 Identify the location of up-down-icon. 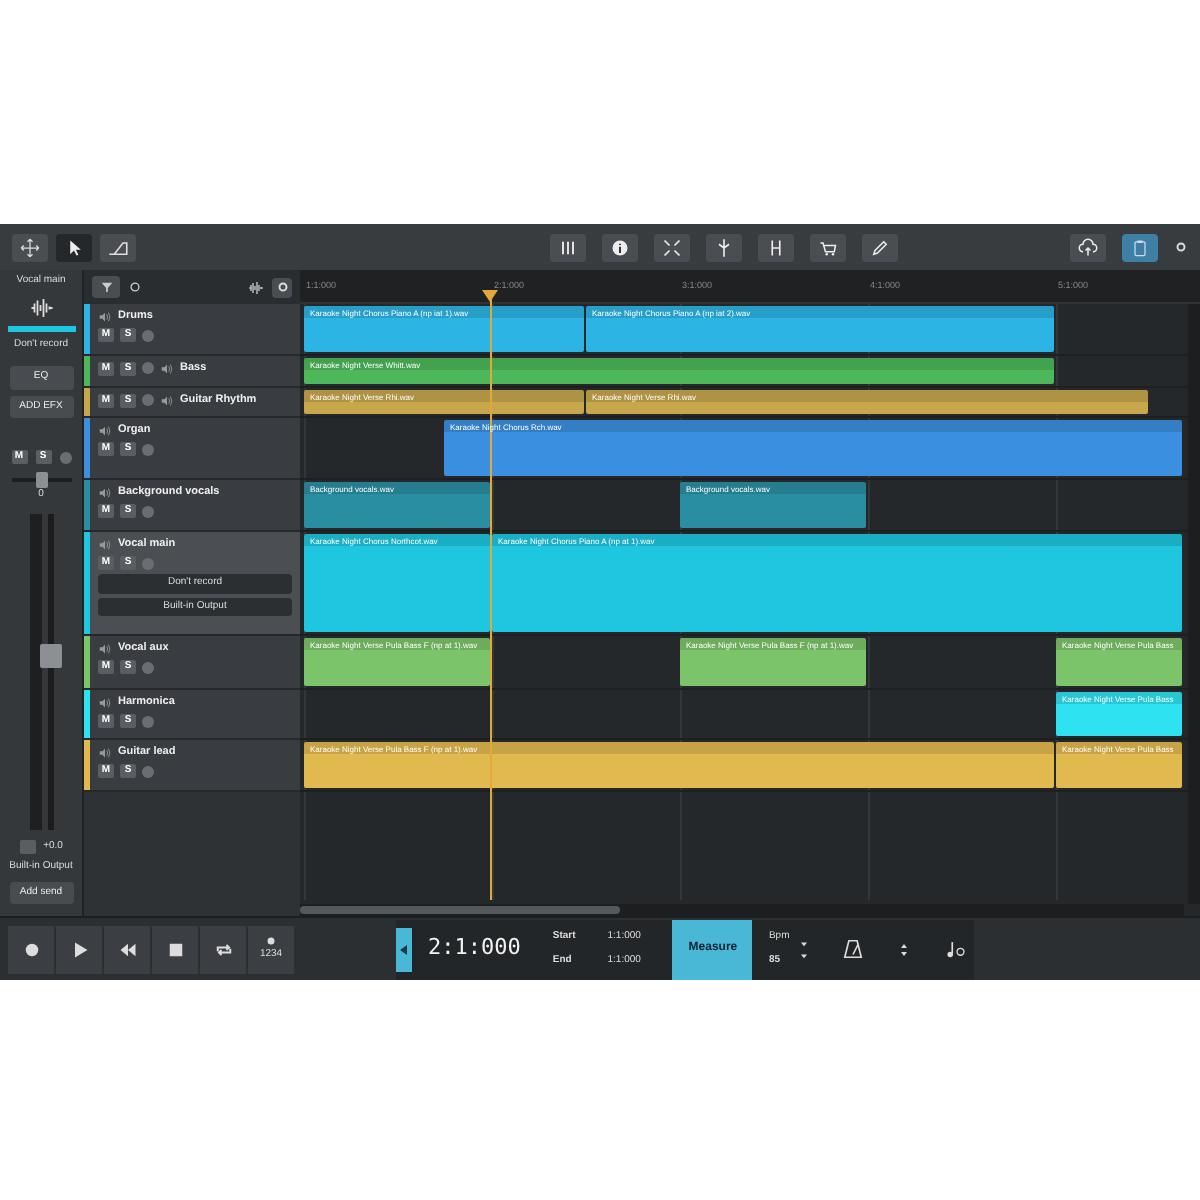
(903, 949).